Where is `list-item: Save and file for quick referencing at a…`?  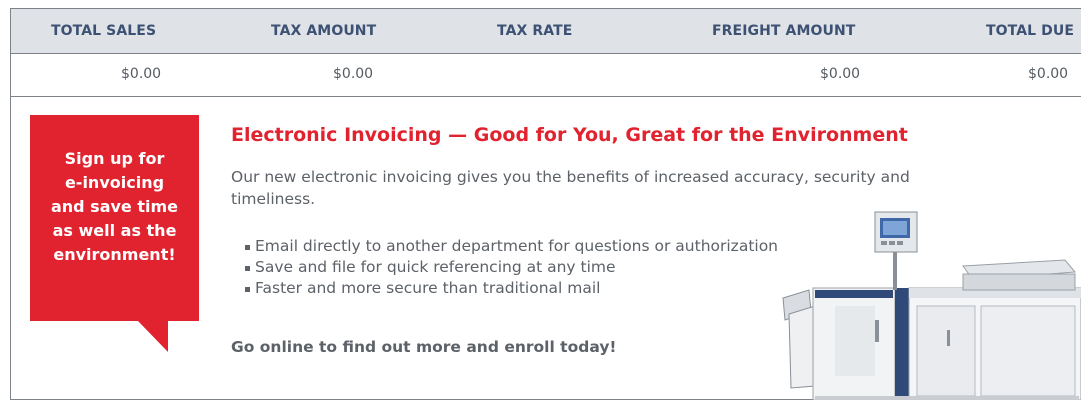
list-item: Save and file for quick referencing at a… is located at coordinates (511, 267).